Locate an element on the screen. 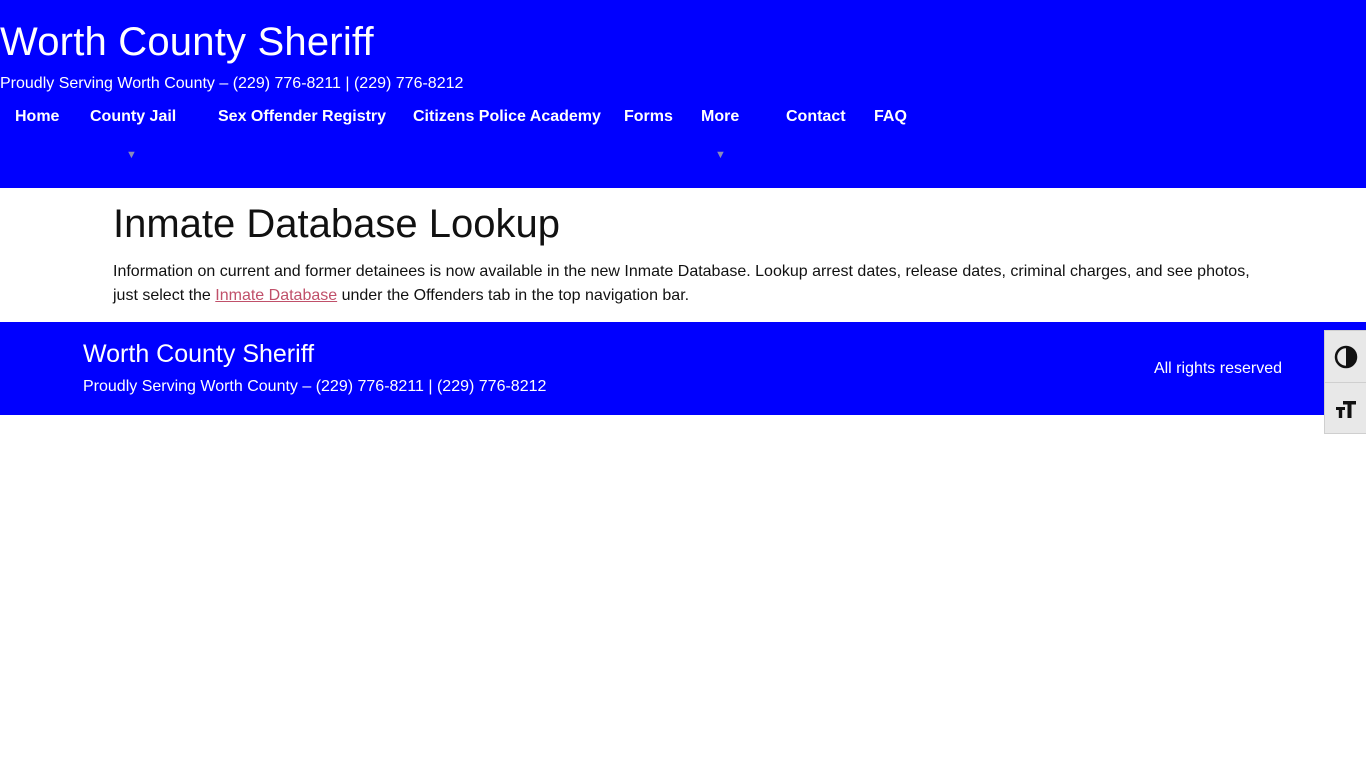 The image size is (1366, 768). footer-copyright: All rights reserved is located at coordinates (1217, 368).